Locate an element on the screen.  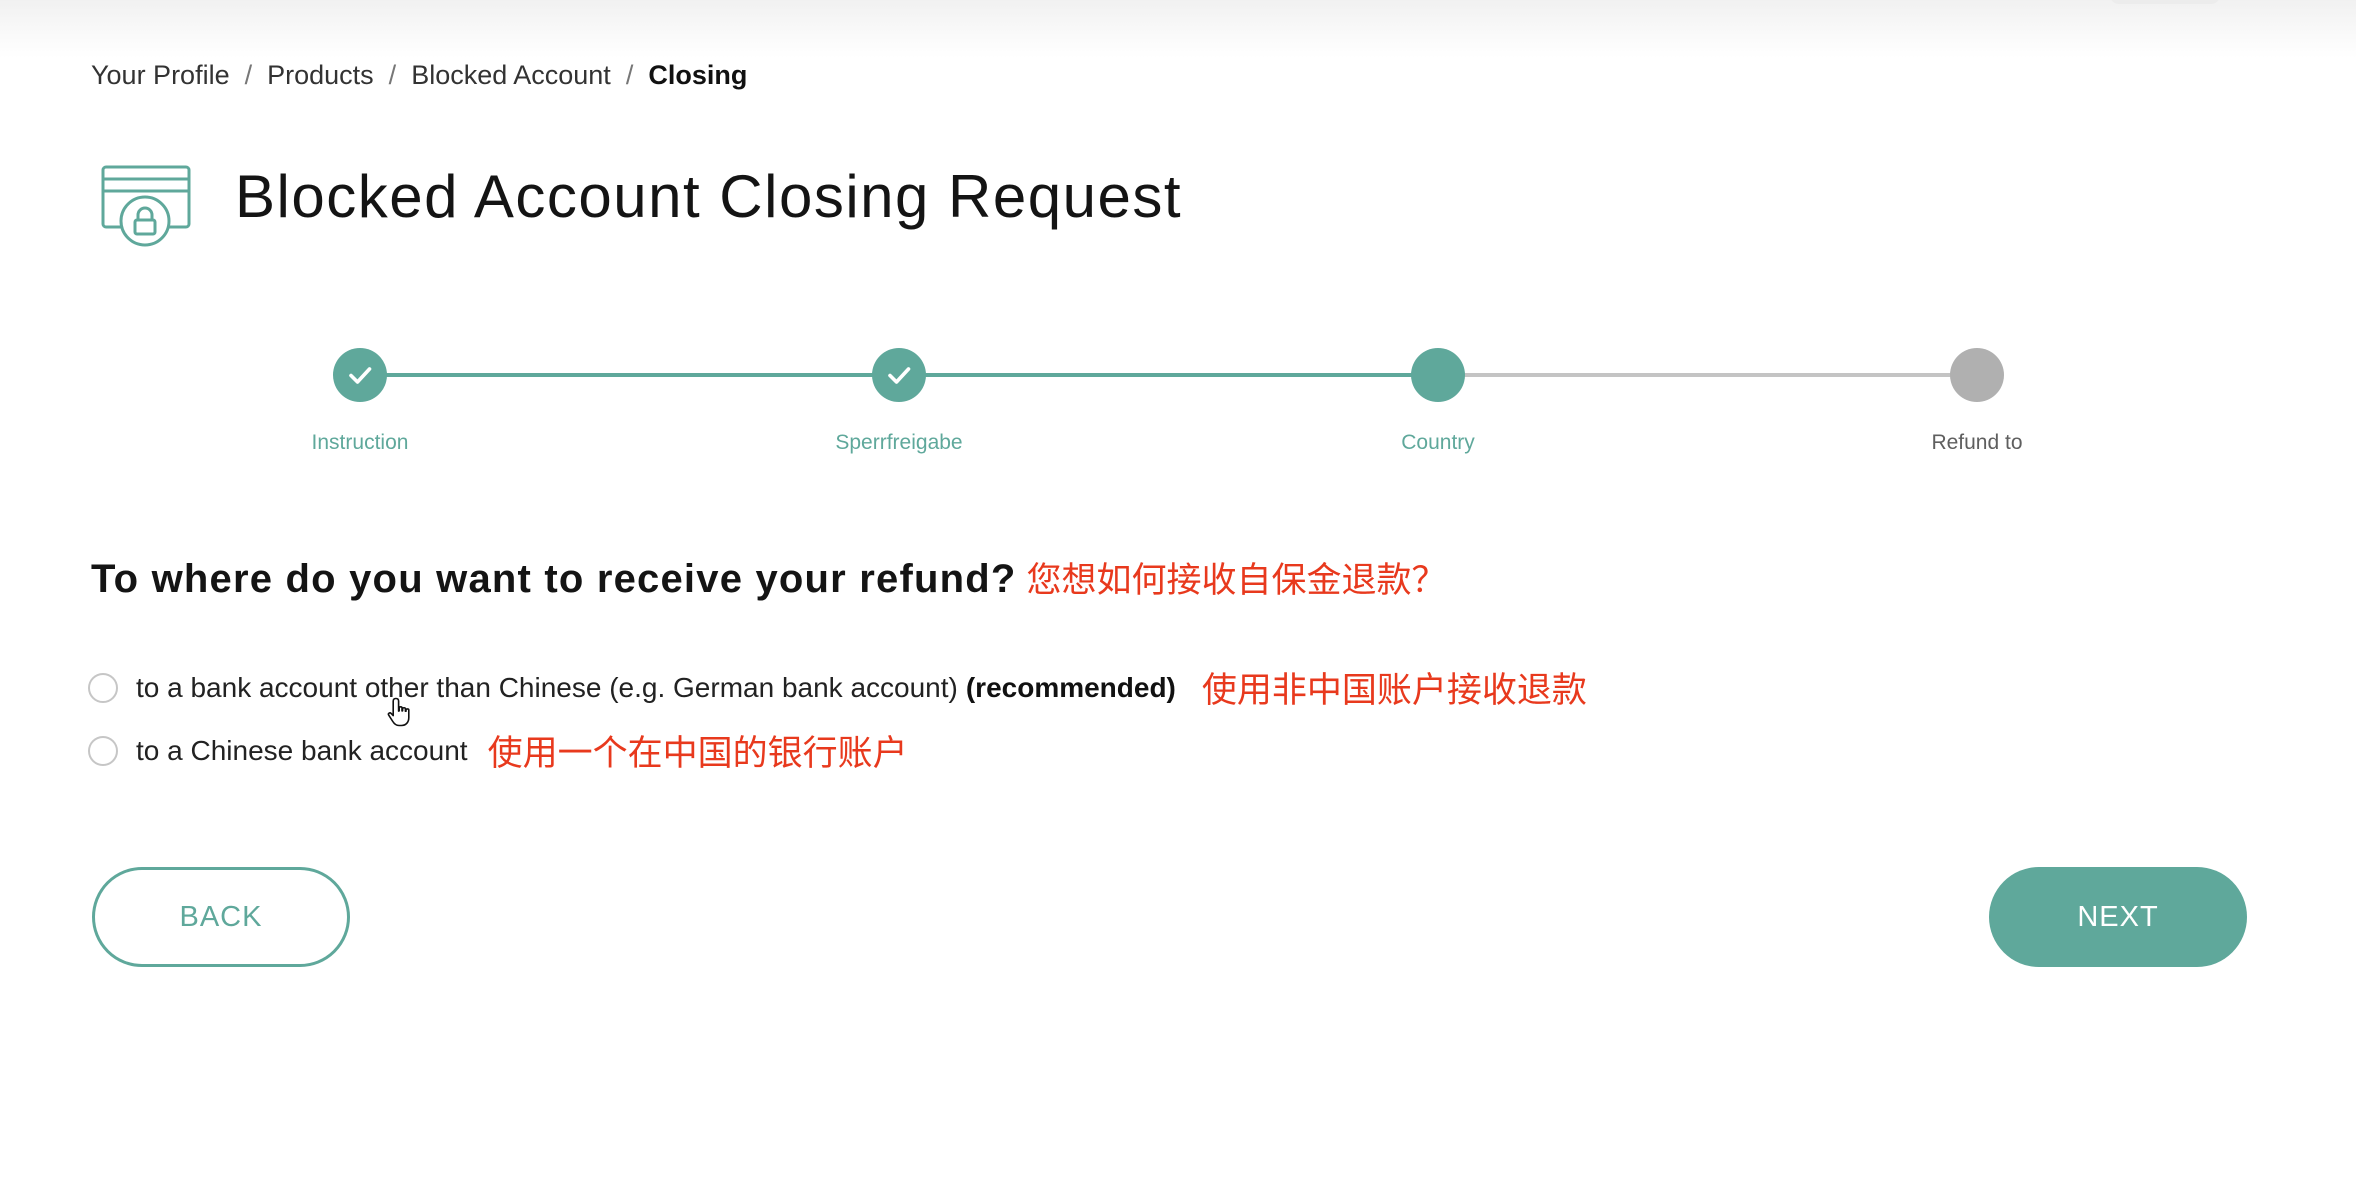
step-node-country is located at coordinates (1438, 375).